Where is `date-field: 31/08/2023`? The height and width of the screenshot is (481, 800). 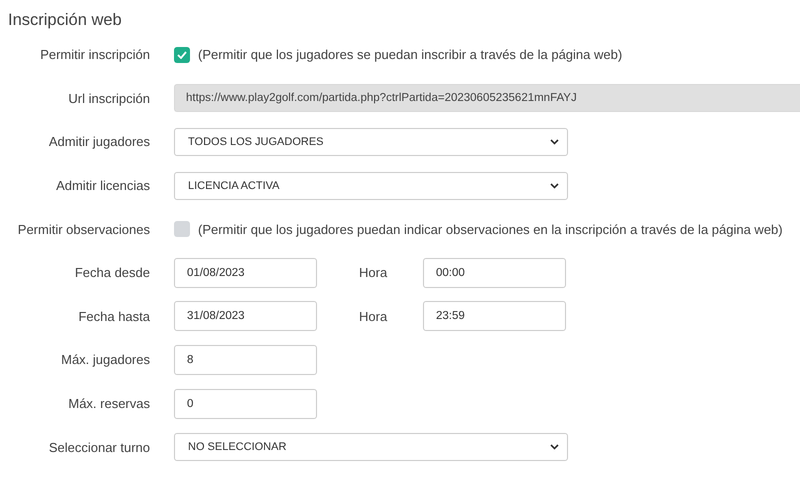 date-field: 31/08/2023 is located at coordinates (245, 316).